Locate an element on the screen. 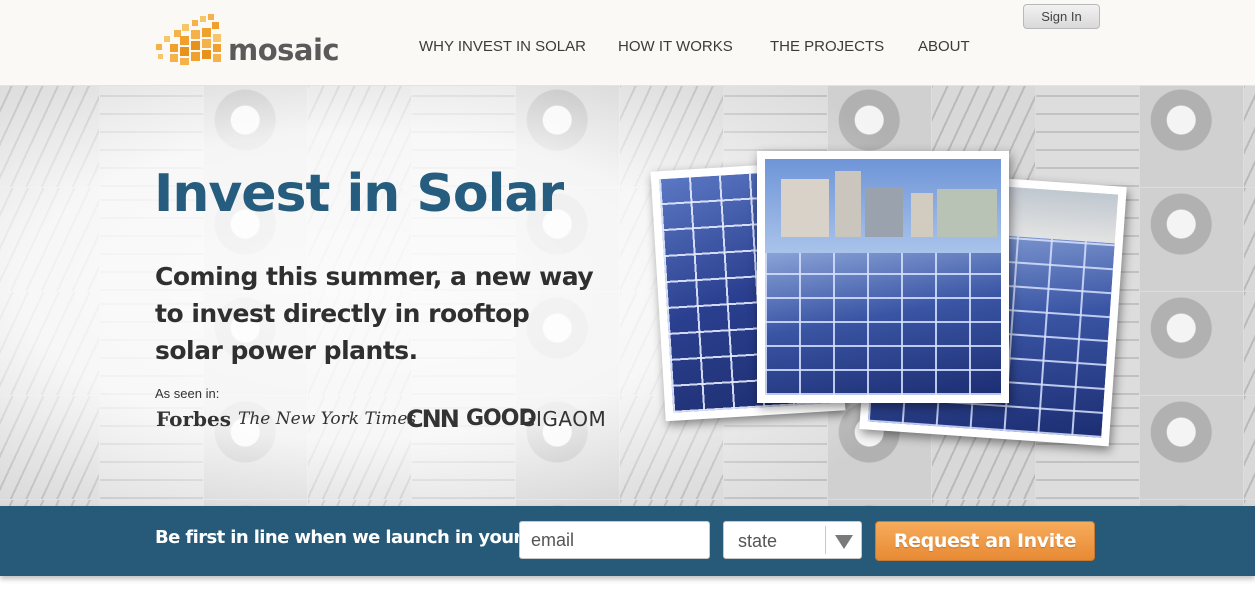 The height and width of the screenshot is (592, 1255). solar-panels-image is located at coordinates (883, 324).